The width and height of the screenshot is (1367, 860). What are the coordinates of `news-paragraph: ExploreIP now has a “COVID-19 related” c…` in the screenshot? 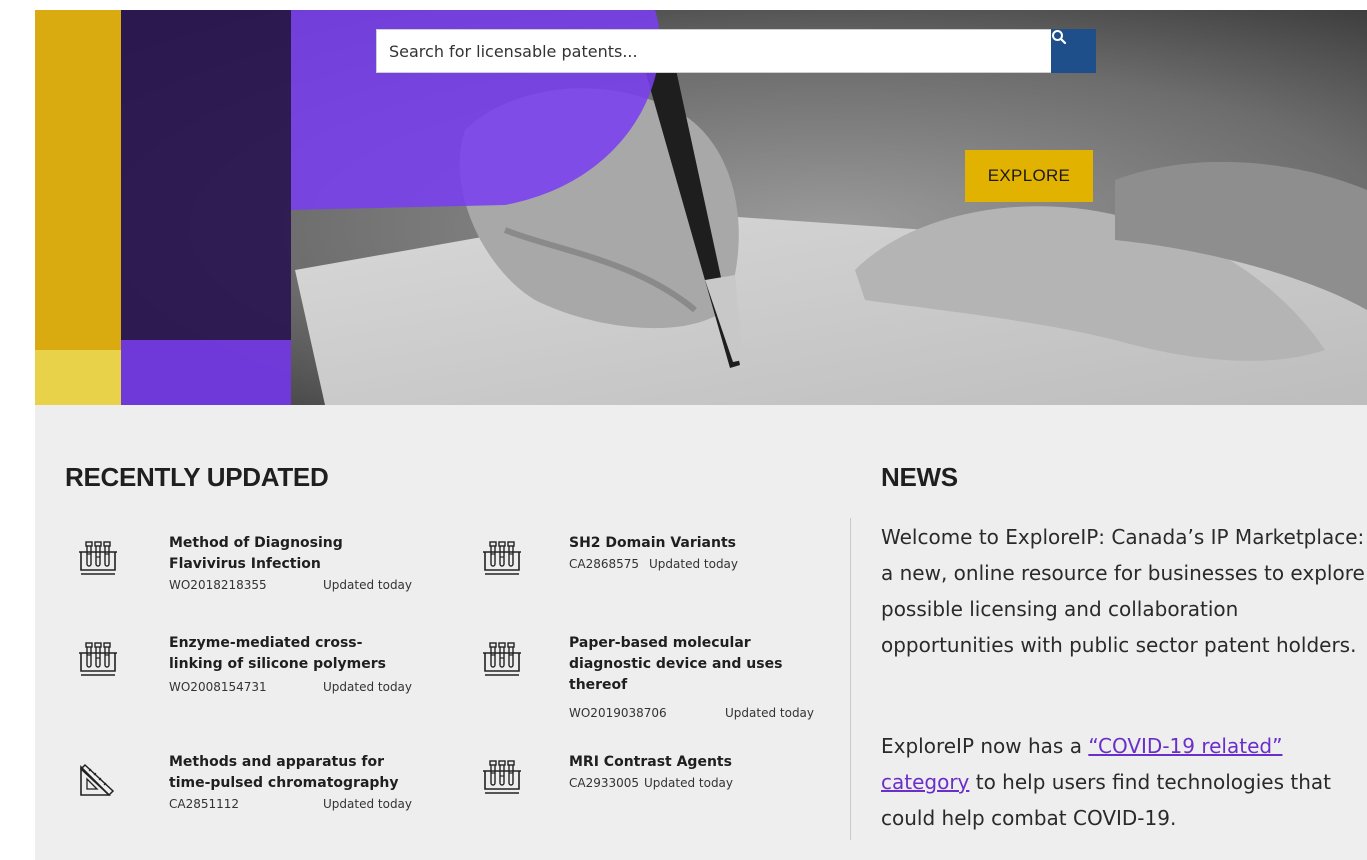 It's located at (1124, 782).